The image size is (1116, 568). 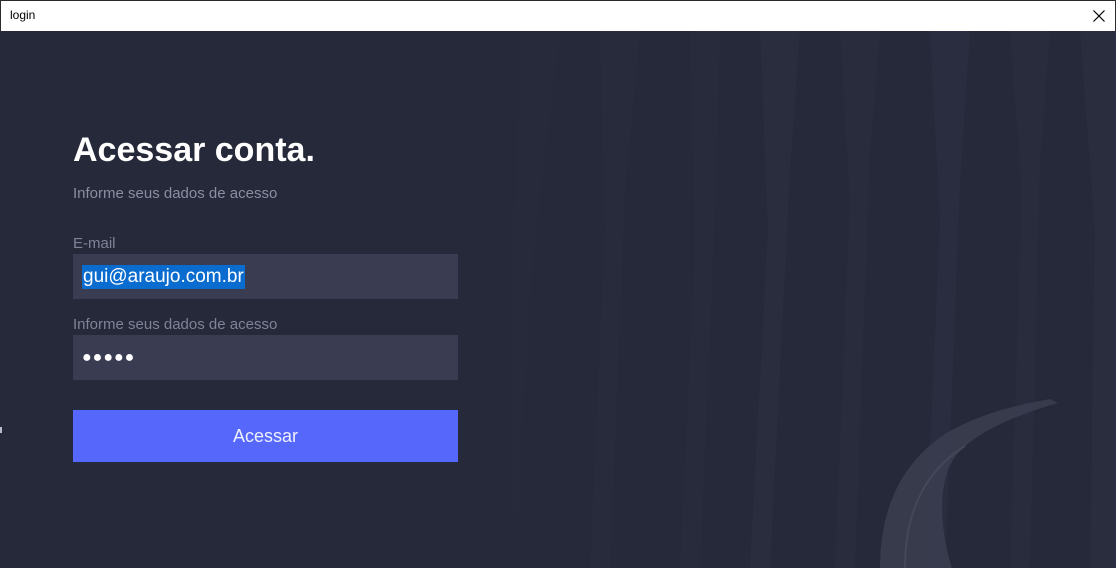 What do you see at coordinates (94, 243) in the screenshot?
I see `email-label: E-mail` at bounding box center [94, 243].